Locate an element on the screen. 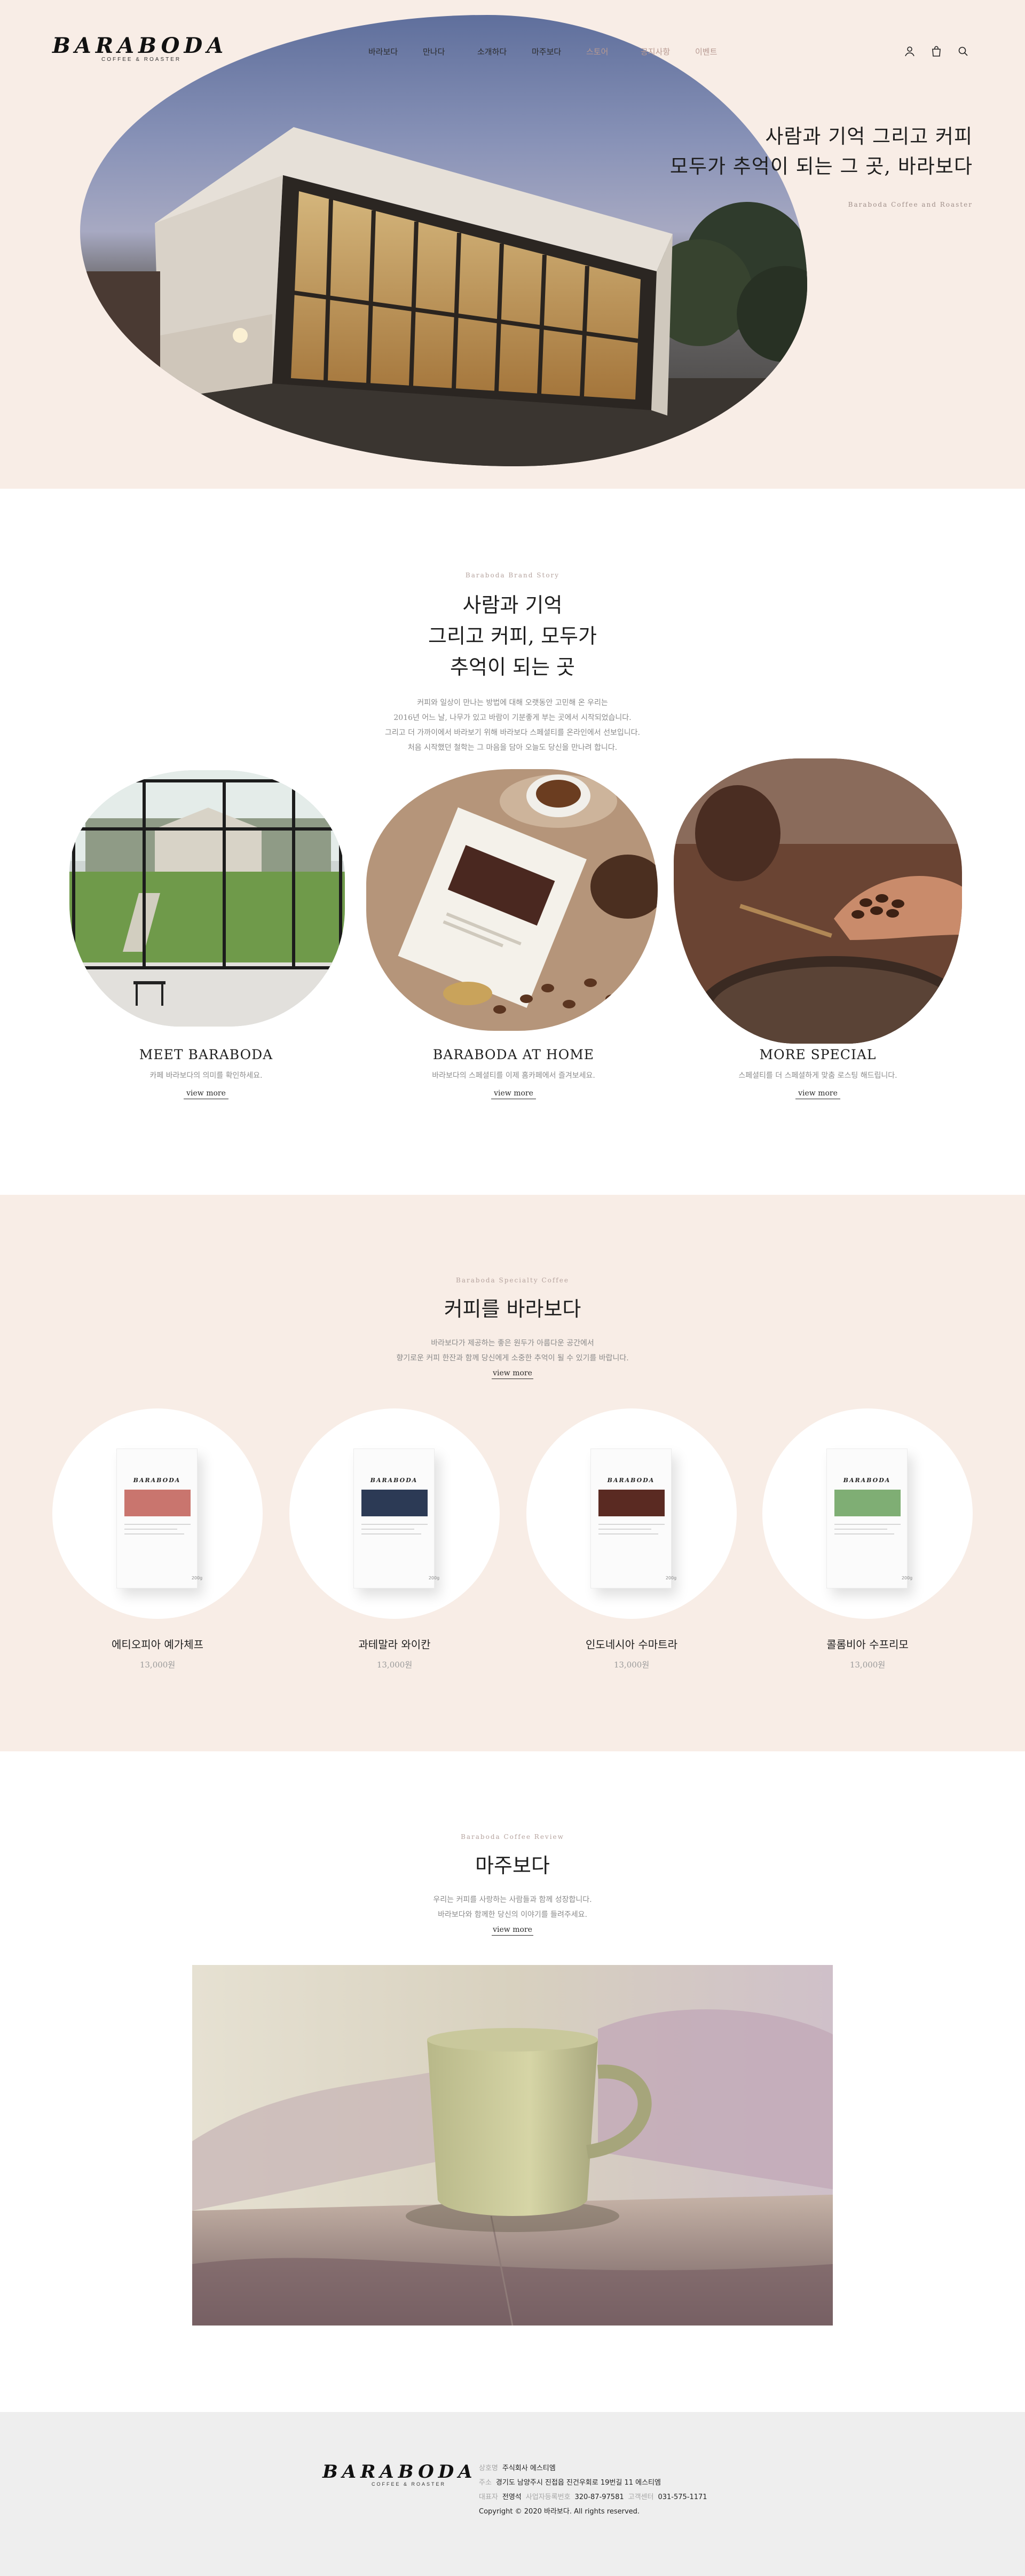  story-eyebrow: Baraboda Brand Story is located at coordinates (512, 575).